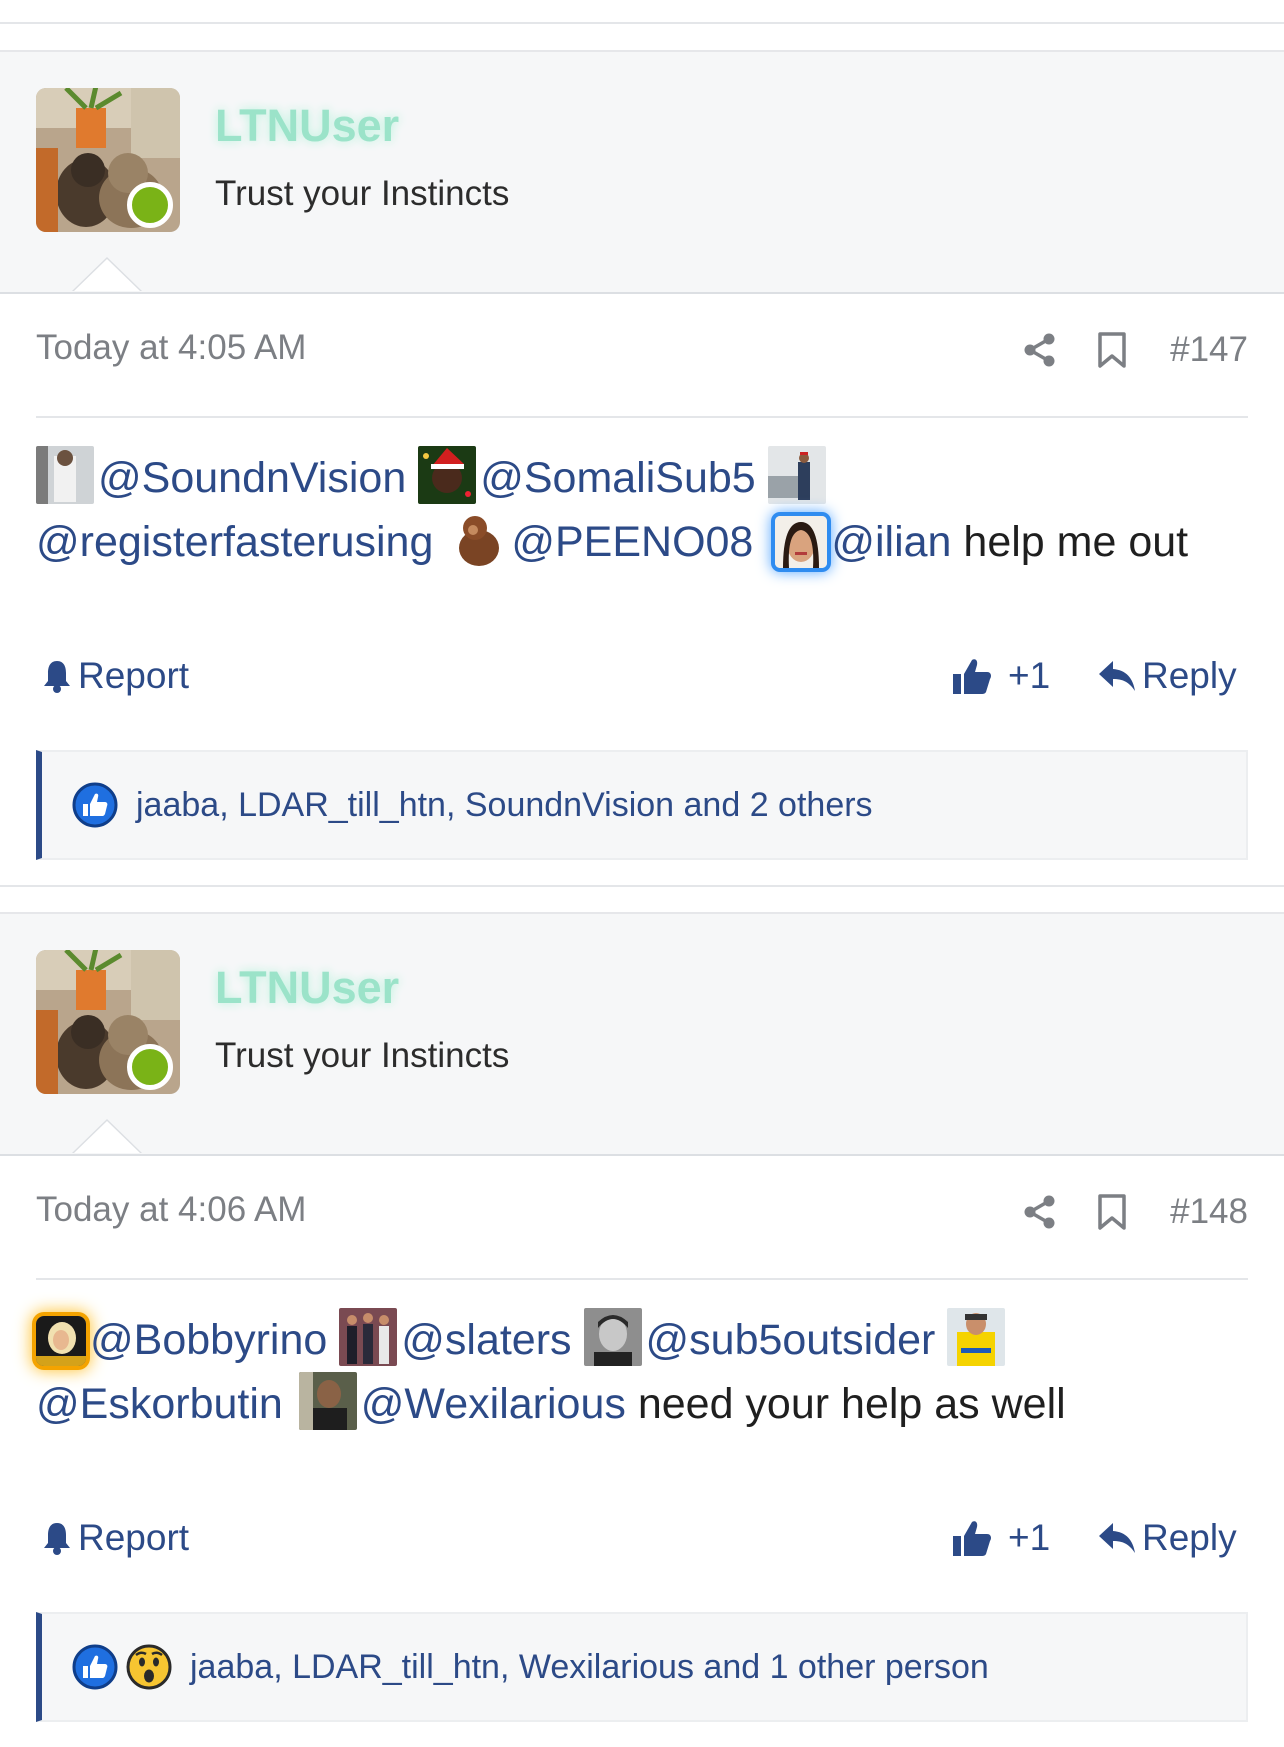 This screenshot has width=1284, height=1747. What do you see at coordinates (642, 886) in the screenshot?
I see `post-separator` at bounding box center [642, 886].